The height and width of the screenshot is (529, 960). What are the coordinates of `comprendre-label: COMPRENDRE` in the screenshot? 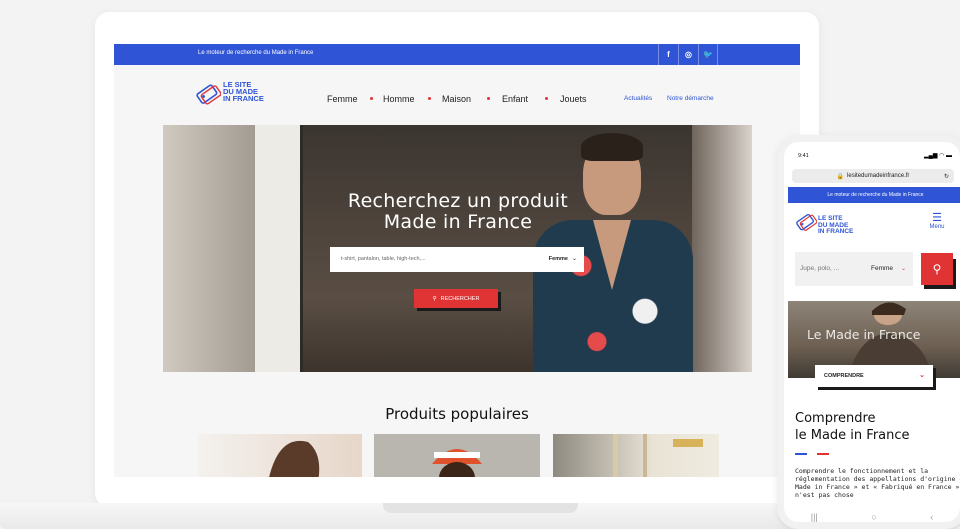 It's located at (844, 376).